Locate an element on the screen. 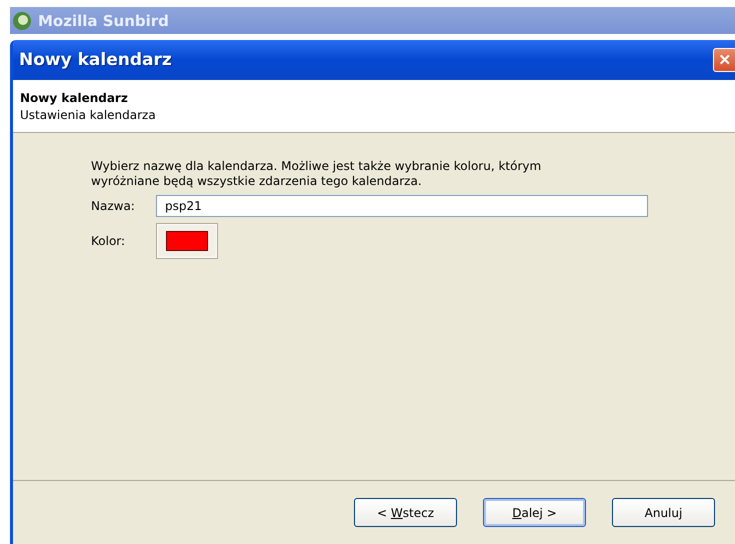 This screenshot has width=735, height=544. name-field: psp21 is located at coordinates (402, 206).